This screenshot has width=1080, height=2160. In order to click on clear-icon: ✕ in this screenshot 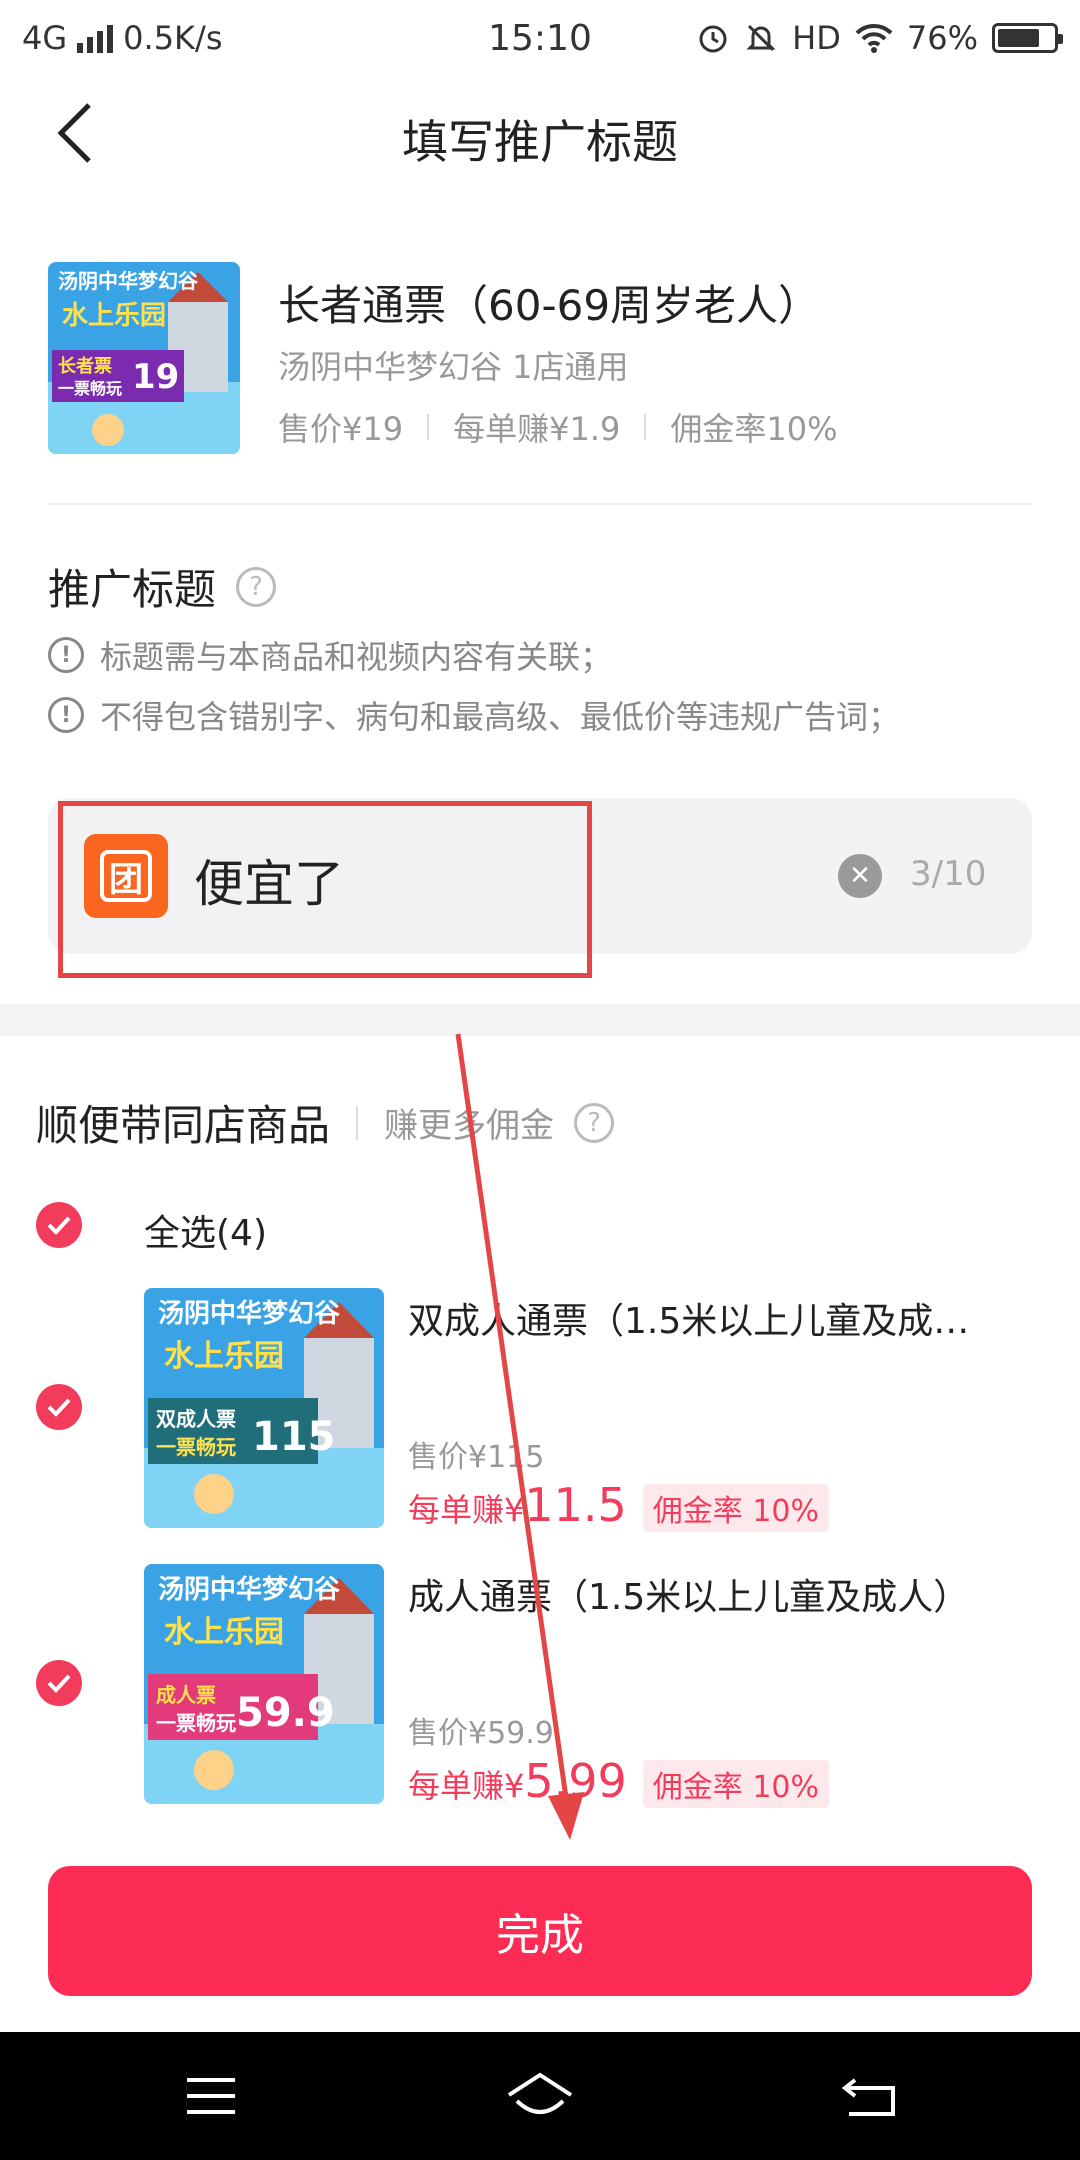, I will do `click(860, 876)`.